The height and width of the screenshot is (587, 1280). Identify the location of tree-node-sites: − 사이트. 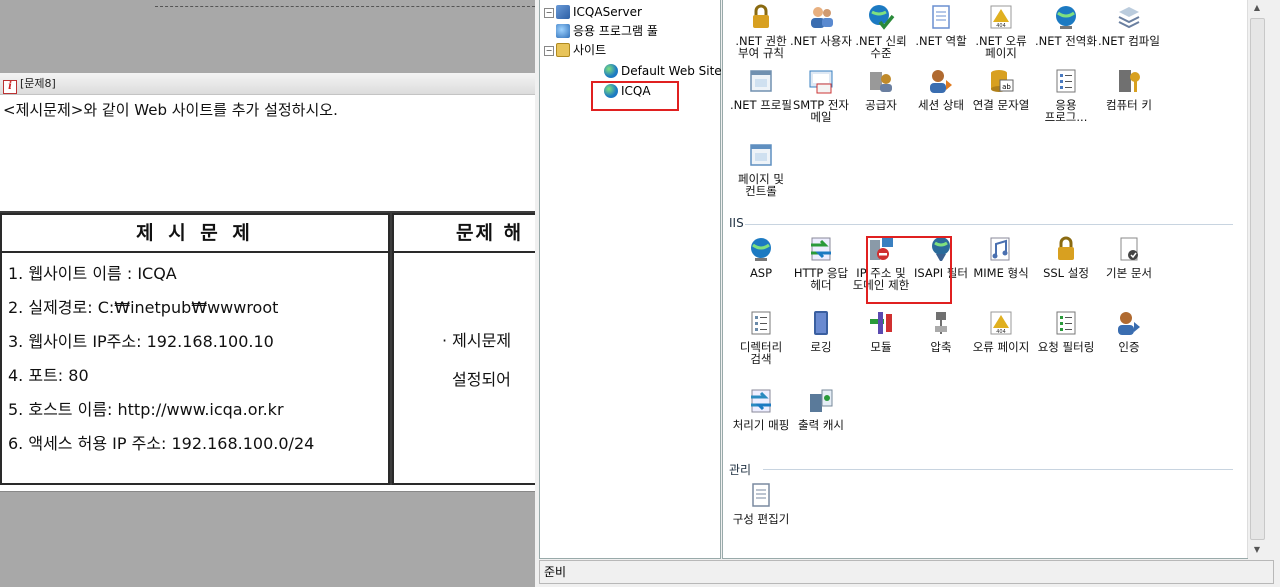
(575, 50).